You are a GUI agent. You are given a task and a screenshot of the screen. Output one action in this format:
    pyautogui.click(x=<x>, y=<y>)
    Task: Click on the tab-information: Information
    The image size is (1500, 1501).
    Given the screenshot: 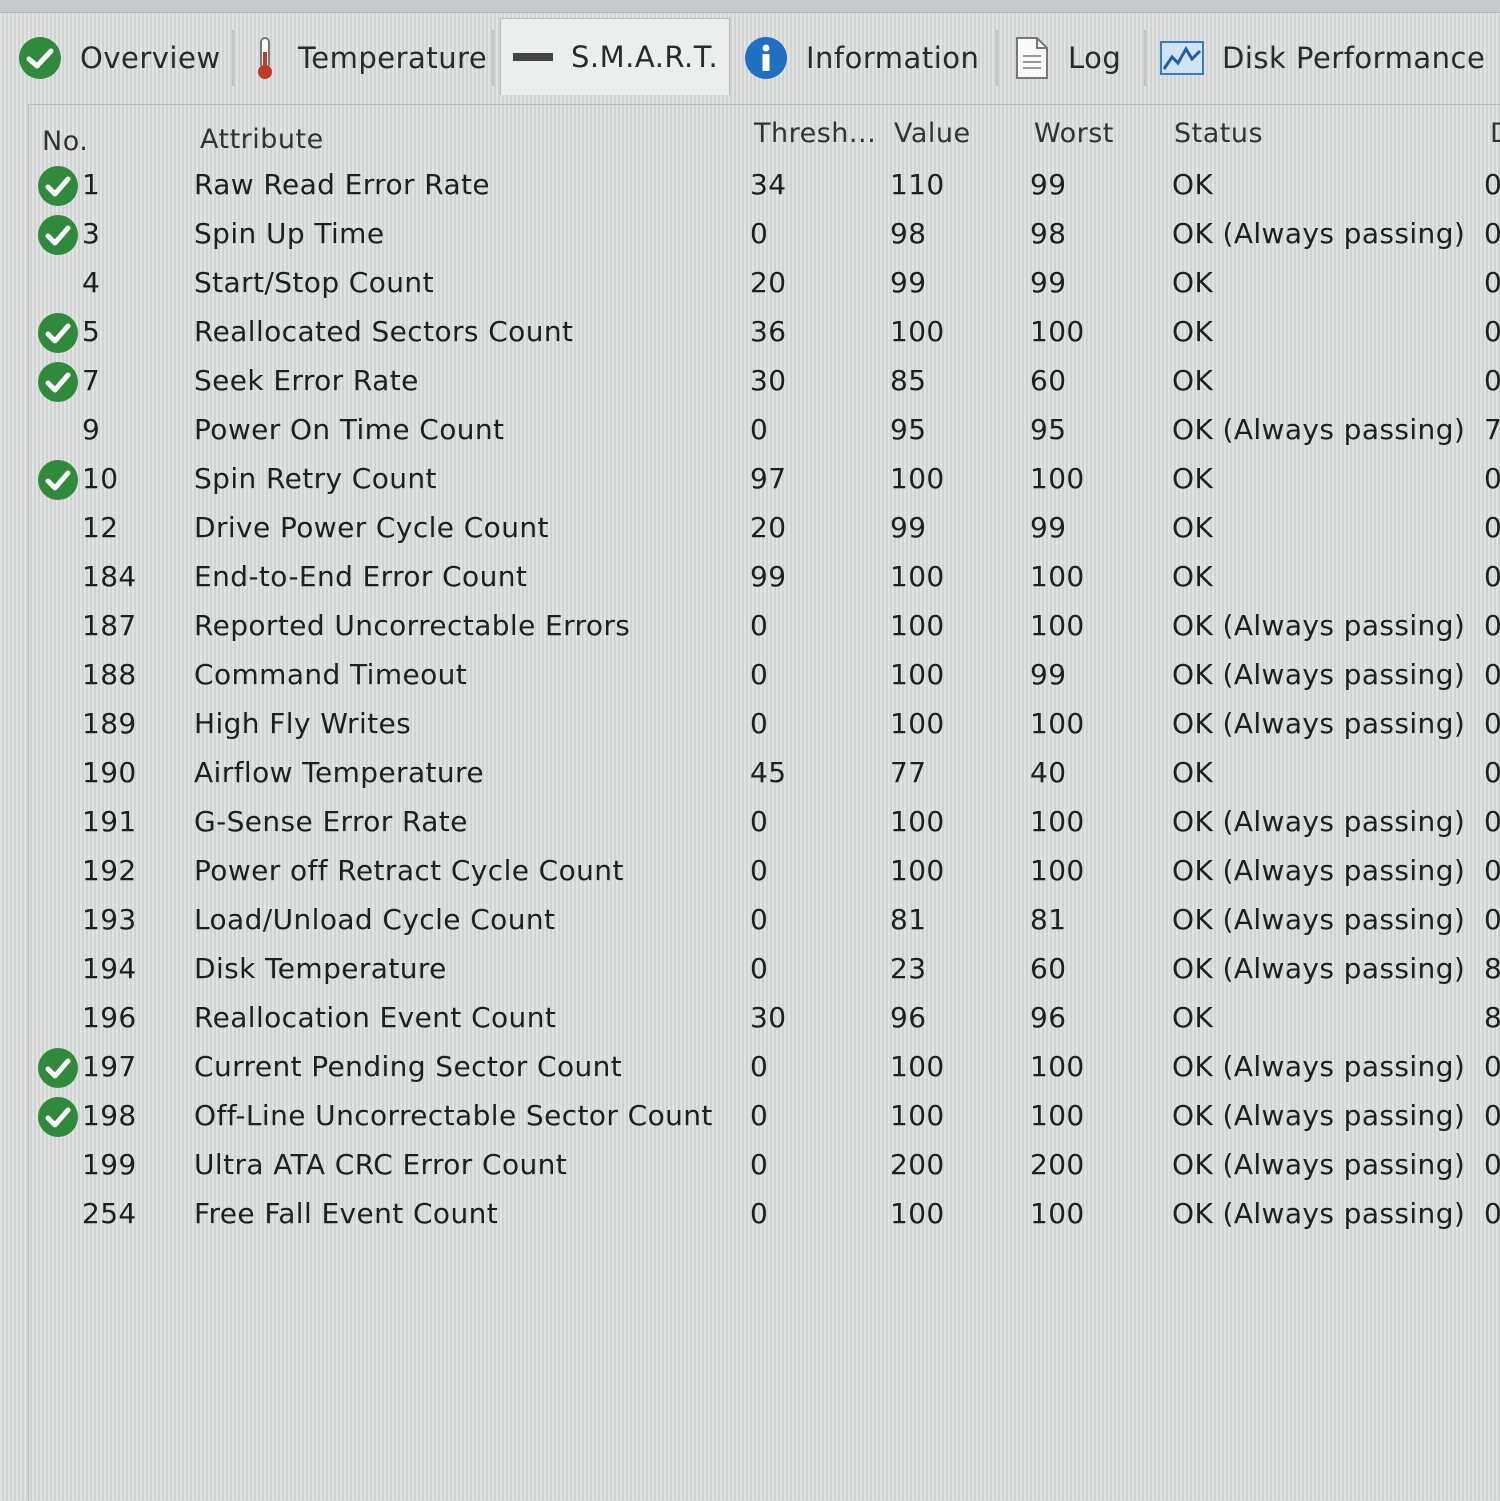 What is the action you would take?
    pyautogui.click(x=861, y=58)
    